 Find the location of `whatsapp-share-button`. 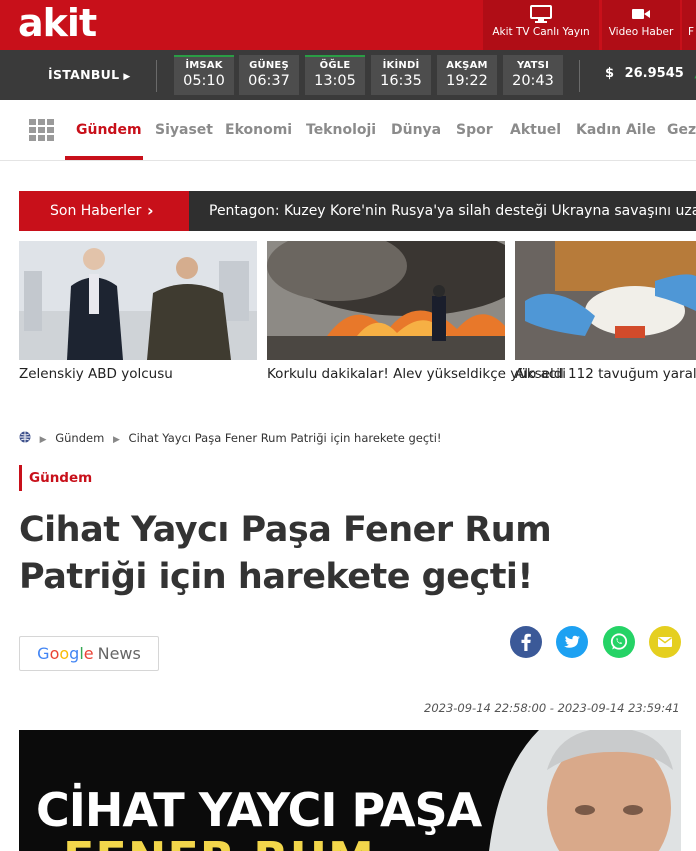

whatsapp-share-button is located at coordinates (619, 642).